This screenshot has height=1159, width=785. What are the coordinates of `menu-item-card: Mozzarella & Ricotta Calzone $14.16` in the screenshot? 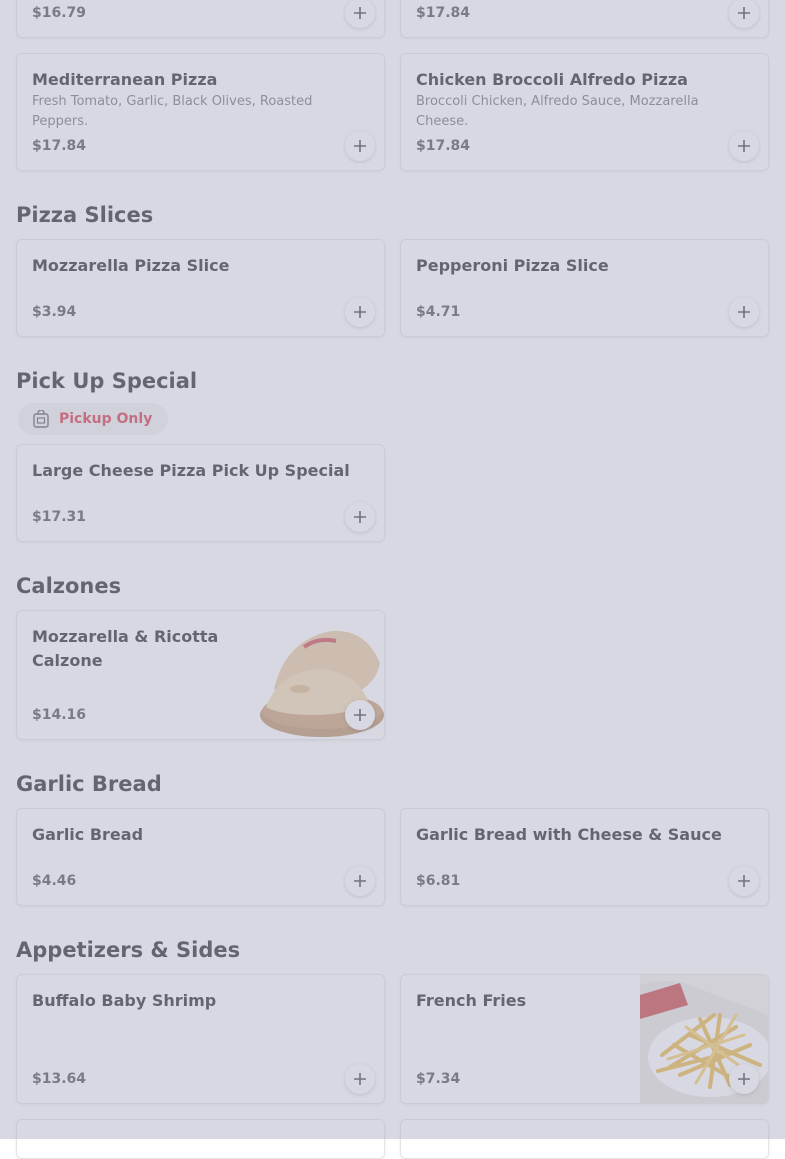 It's located at (200, 675).